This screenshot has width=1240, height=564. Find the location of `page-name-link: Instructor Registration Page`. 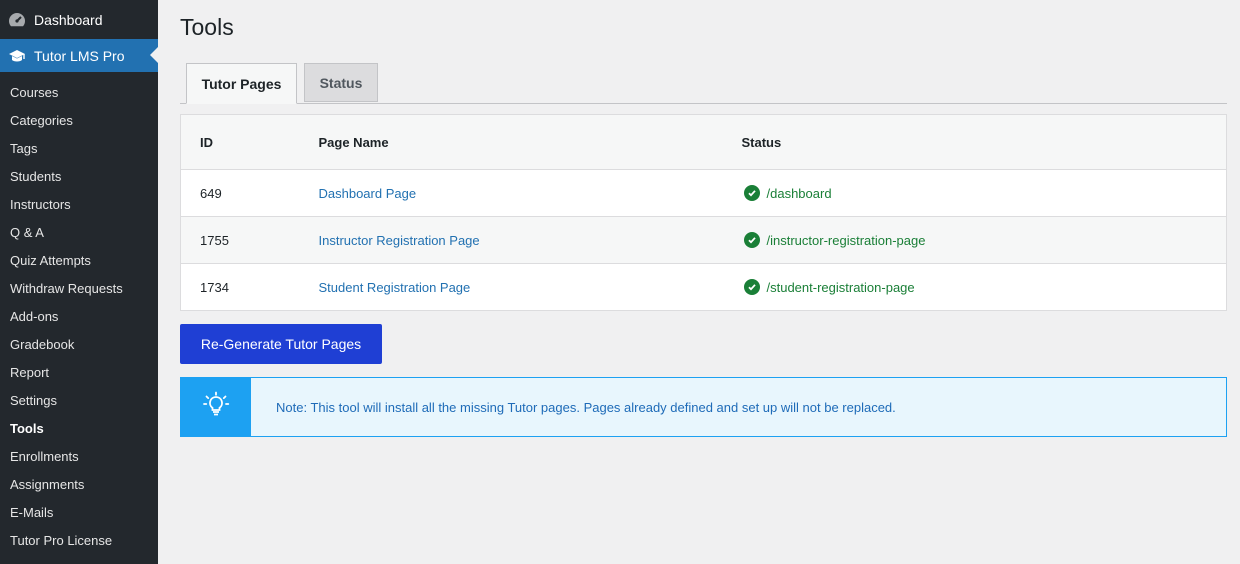

page-name-link: Instructor Registration Page is located at coordinates (399, 240).